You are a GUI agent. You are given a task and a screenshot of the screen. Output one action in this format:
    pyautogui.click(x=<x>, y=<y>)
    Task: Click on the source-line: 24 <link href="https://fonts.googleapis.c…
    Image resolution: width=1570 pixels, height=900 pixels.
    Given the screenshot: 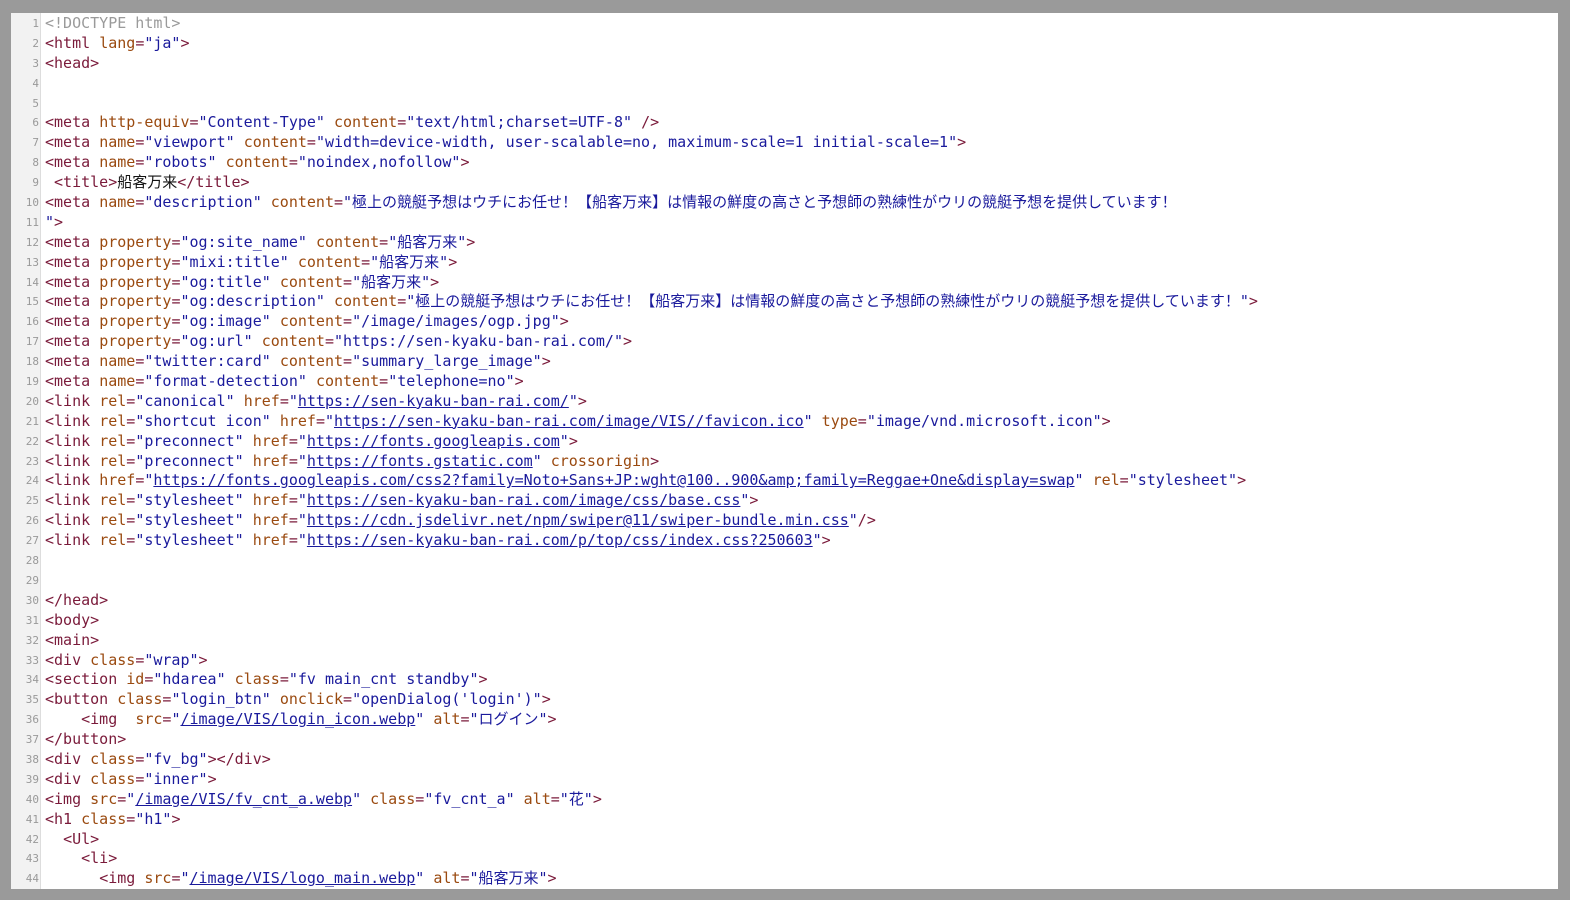 What is the action you would take?
    pyautogui.click(x=784, y=481)
    